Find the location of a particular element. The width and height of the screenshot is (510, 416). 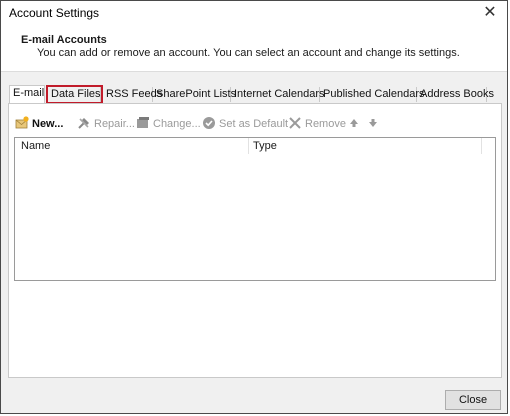

move-down-button is located at coordinates (374, 124).